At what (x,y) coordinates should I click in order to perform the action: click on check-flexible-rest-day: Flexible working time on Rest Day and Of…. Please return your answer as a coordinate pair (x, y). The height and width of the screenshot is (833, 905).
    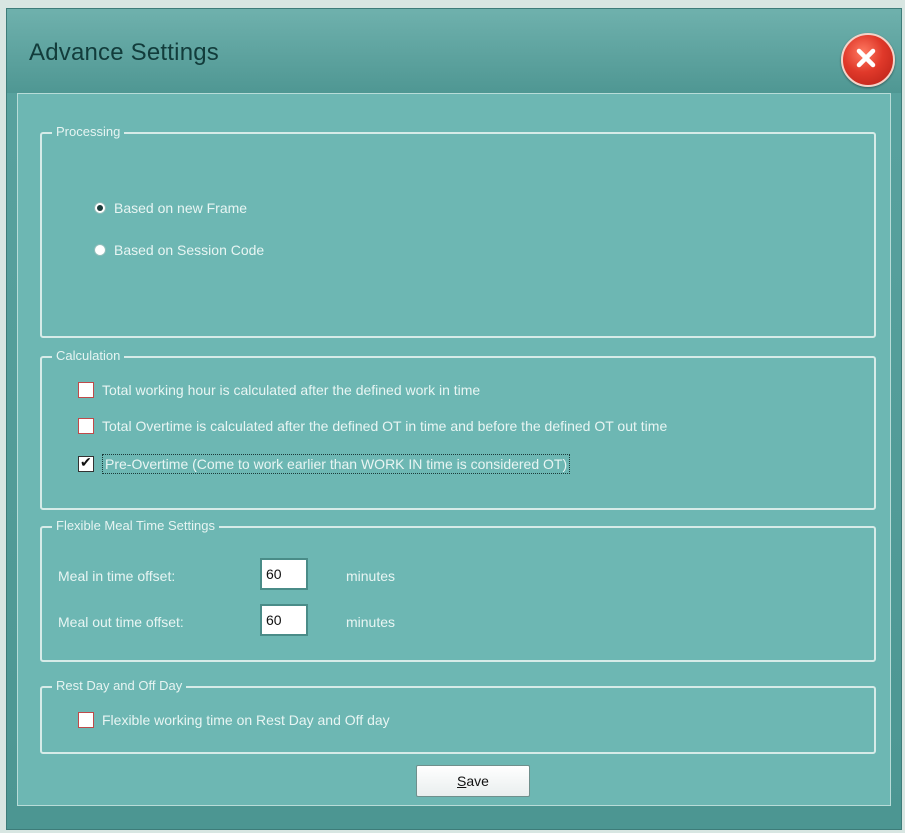
    Looking at the image, I should click on (234, 720).